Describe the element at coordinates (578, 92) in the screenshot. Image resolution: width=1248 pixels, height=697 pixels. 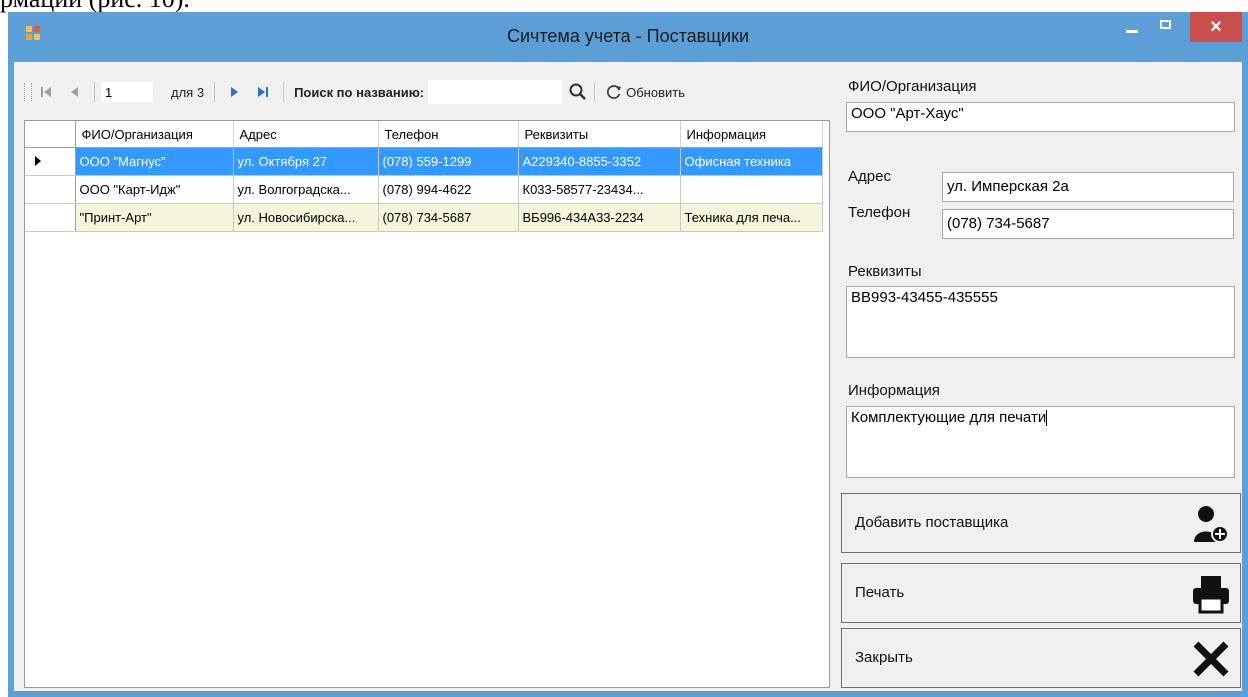
I see `search-icon` at that location.